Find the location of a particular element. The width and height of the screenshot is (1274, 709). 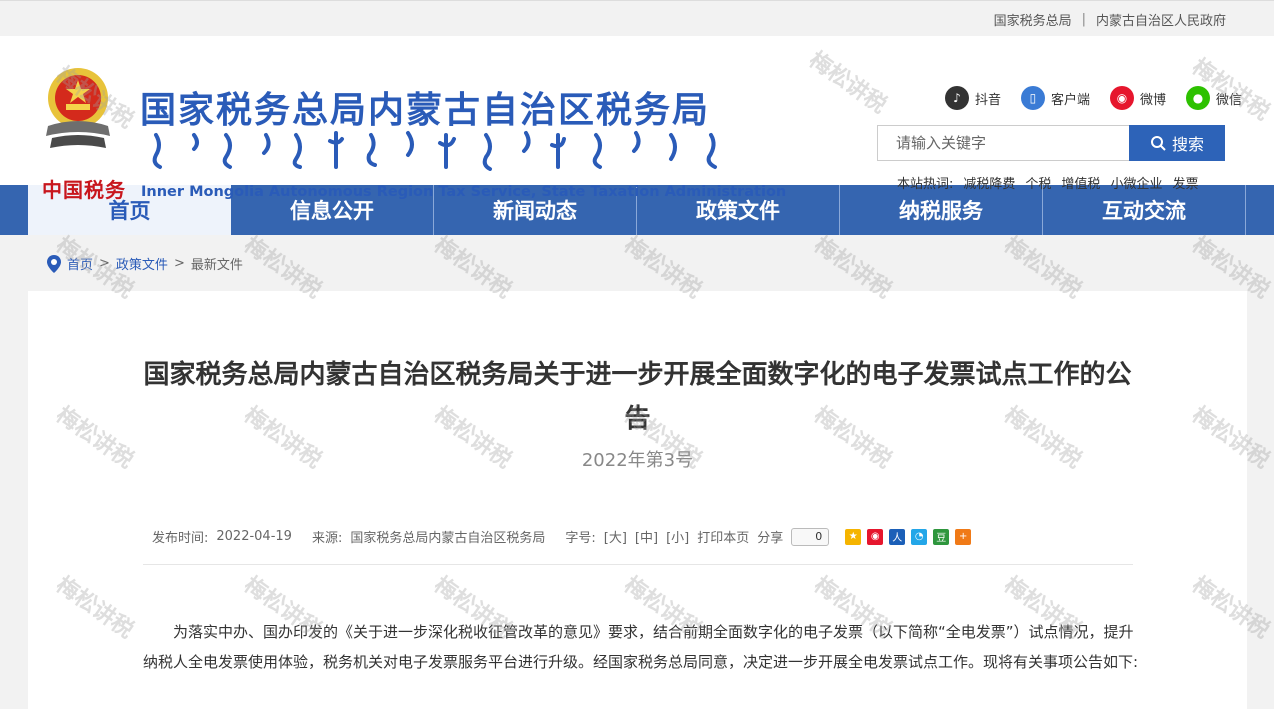

top-utility-bar: 国家税务总局 | 内蒙古自治区人民政府 is located at coordinates (637, 18).